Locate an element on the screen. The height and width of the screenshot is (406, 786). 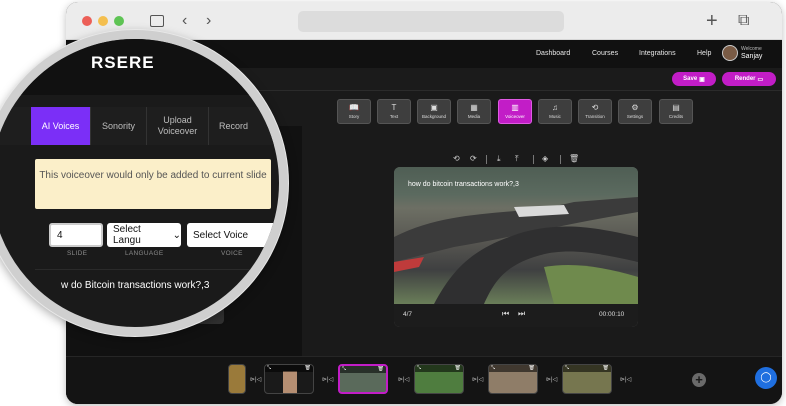
music-icon: ♫ is located at coordinates (555, 107).